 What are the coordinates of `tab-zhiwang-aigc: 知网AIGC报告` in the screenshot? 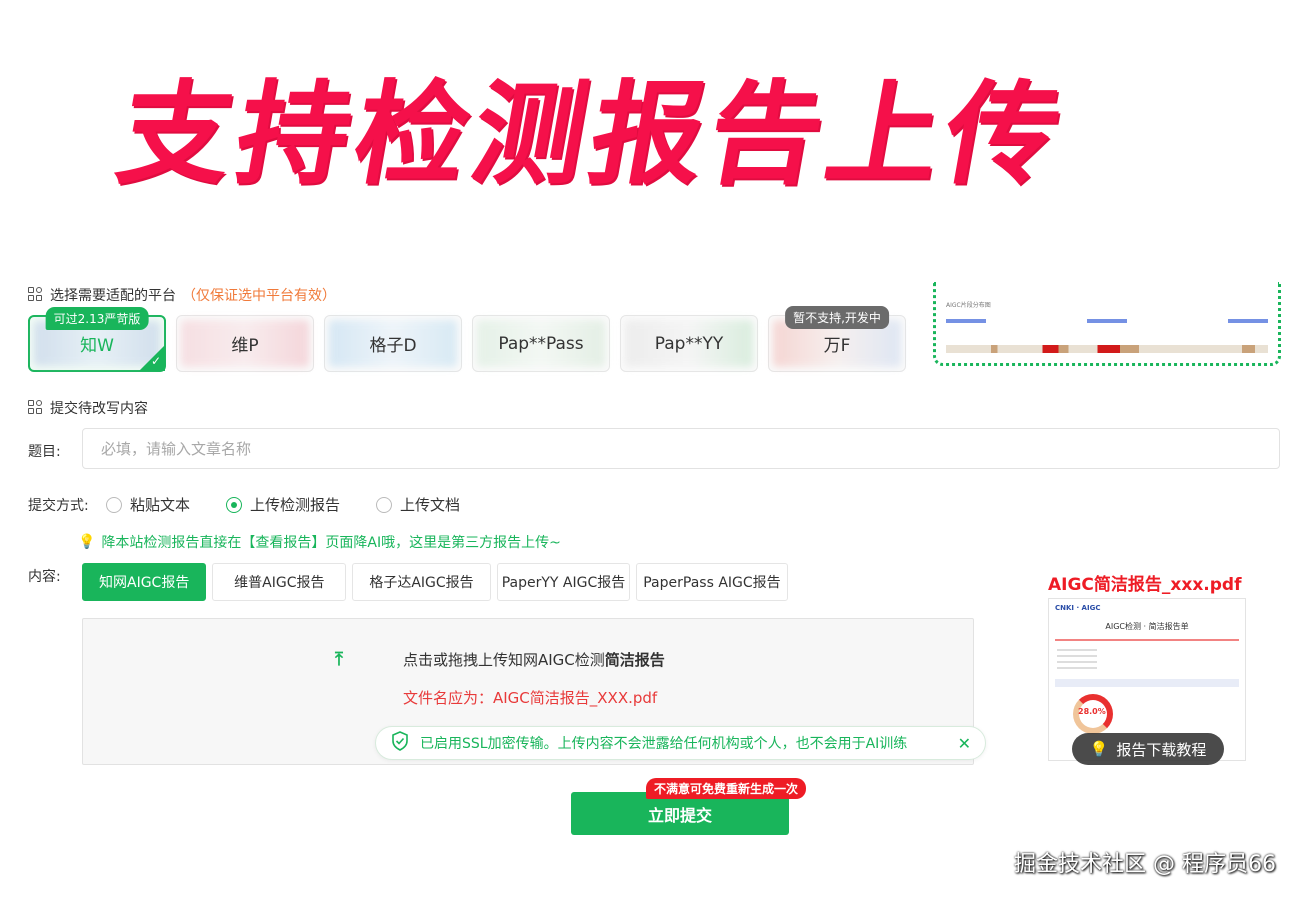 It's located at (144, 582).